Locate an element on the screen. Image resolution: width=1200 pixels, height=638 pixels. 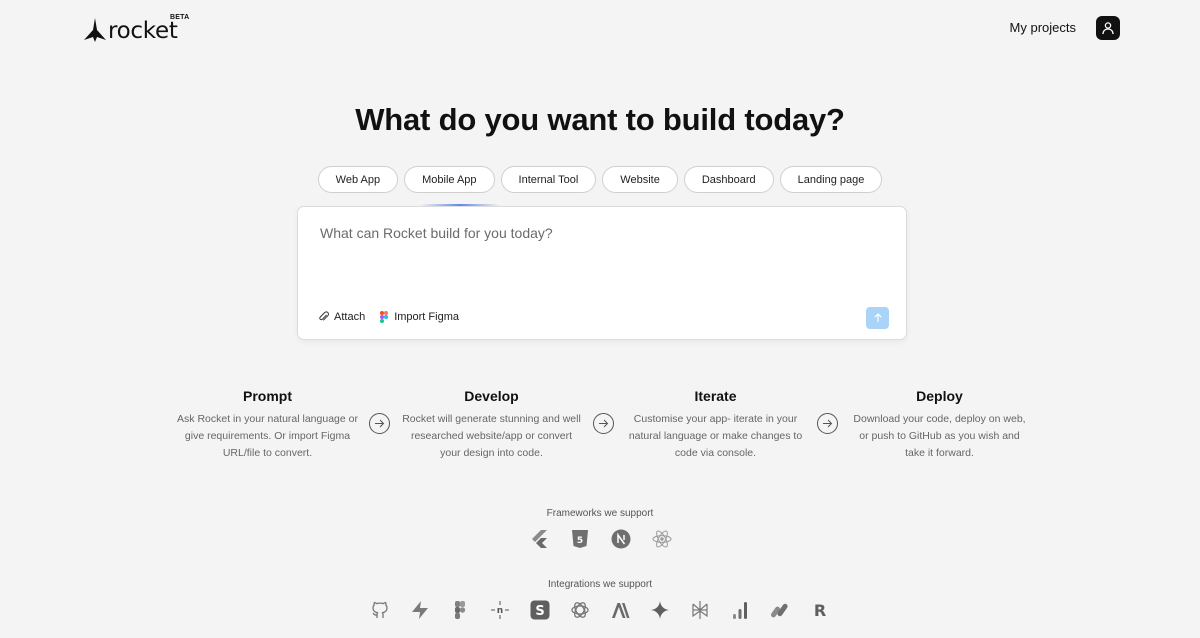
user-avatar-button is located at coordinates (1108, 28).